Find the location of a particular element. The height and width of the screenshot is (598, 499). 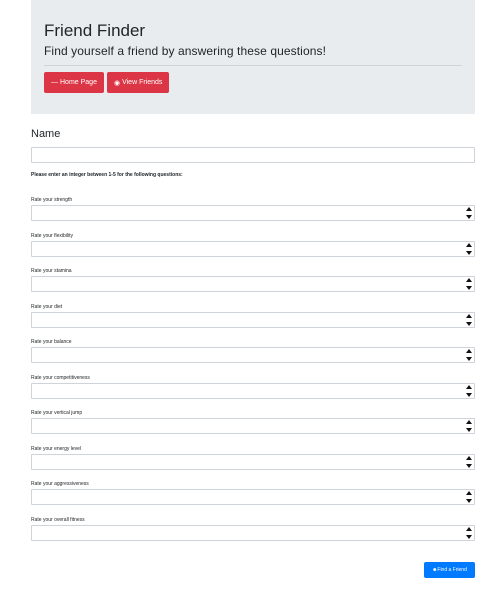

question-item: Rate your overall fitness is located at coordinates (253, 529).